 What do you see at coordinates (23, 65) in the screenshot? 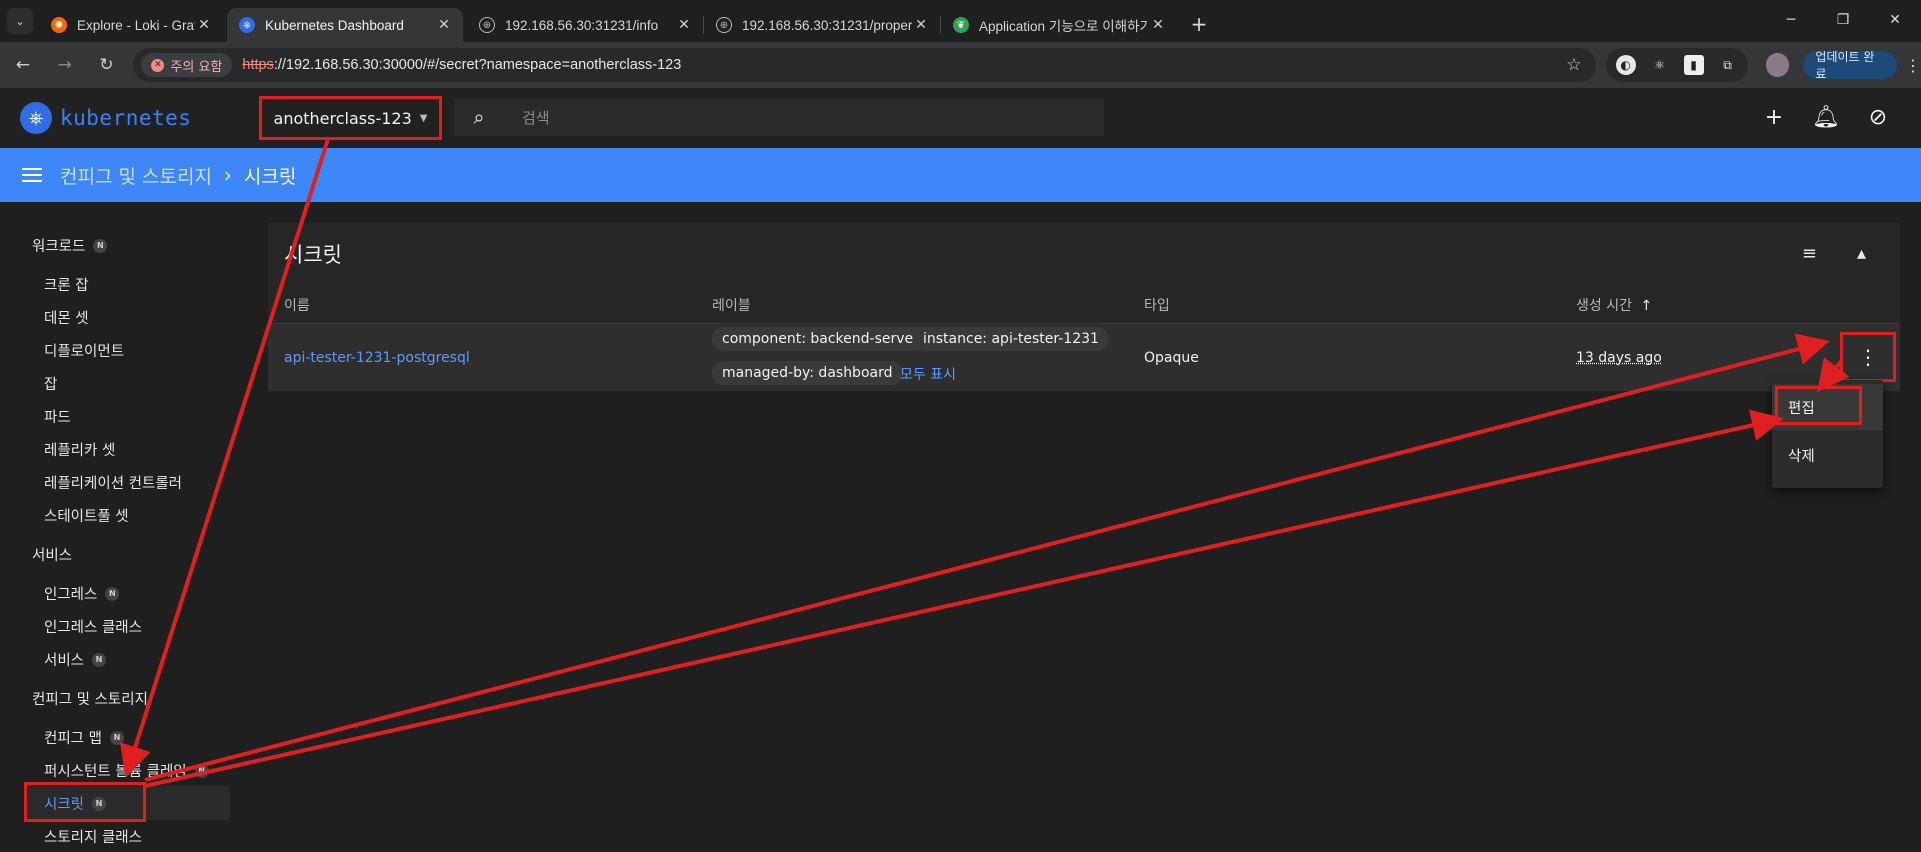
I see `back-icon: ←` at bounding box center [23, 65].